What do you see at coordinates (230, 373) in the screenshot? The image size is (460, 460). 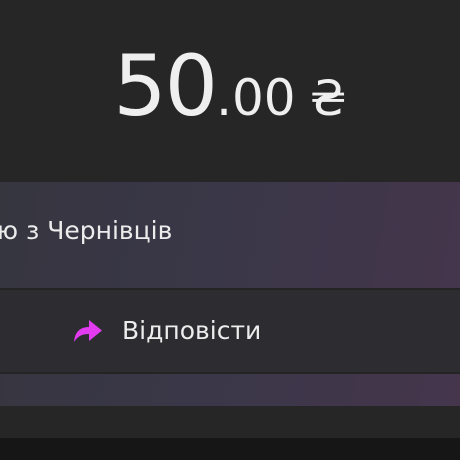 I see `divider` at bounding box center [230, 373].